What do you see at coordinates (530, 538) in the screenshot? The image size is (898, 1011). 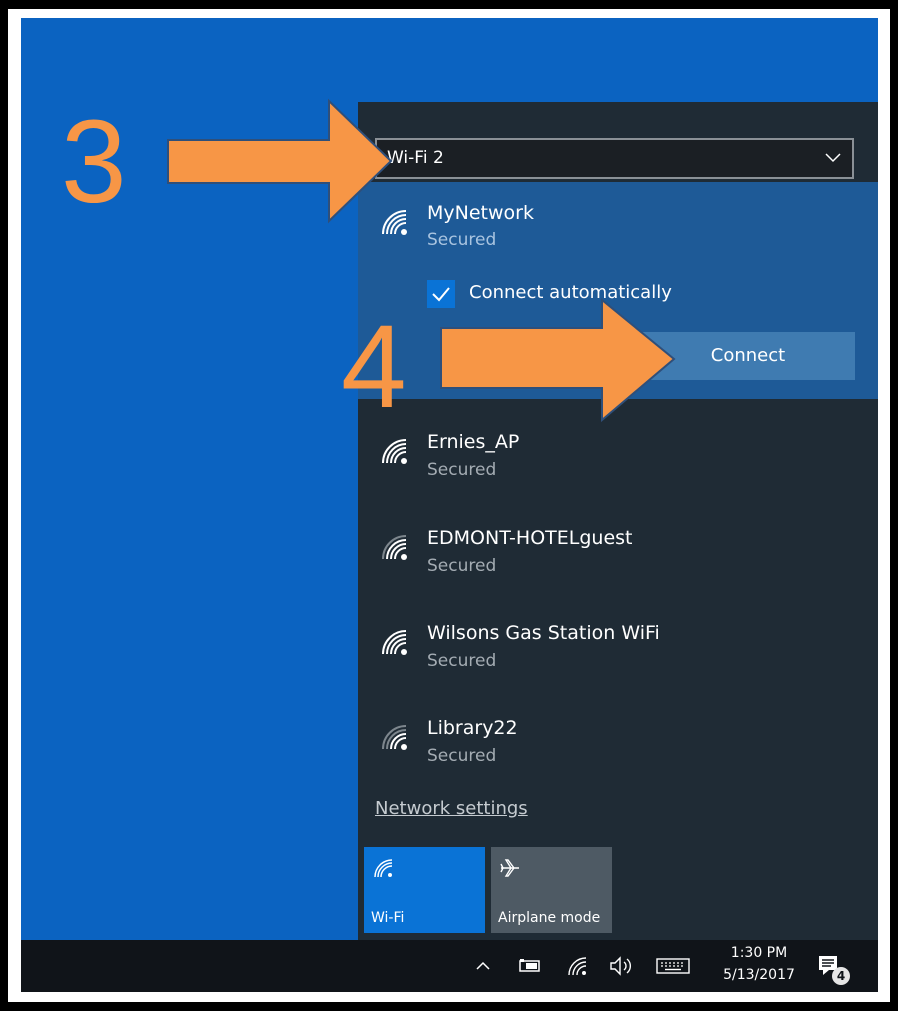 I see `network-name: EDMONT-HOTELguest` at bounding box center [530, 538].